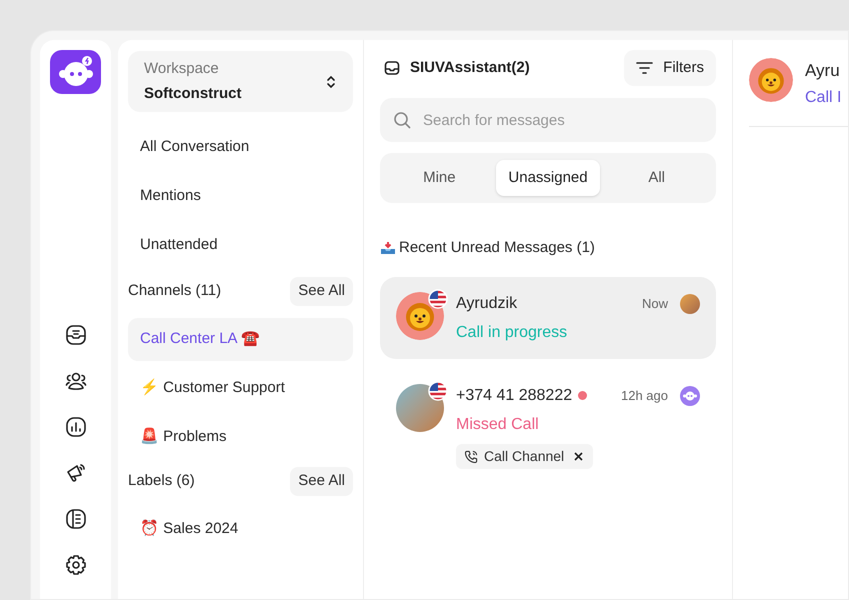 This screenshot has height=600, width=849. I want to click on section-heading: Labels (6), so click(161, 481).